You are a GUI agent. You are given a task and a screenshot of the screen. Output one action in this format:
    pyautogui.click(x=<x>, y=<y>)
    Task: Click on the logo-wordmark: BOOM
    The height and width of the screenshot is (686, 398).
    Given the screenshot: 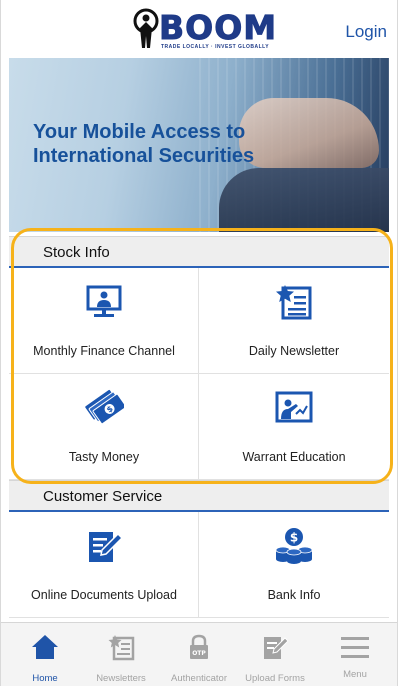 What is the action you would take?
    pyautogui.click(x=218, y=28)
    